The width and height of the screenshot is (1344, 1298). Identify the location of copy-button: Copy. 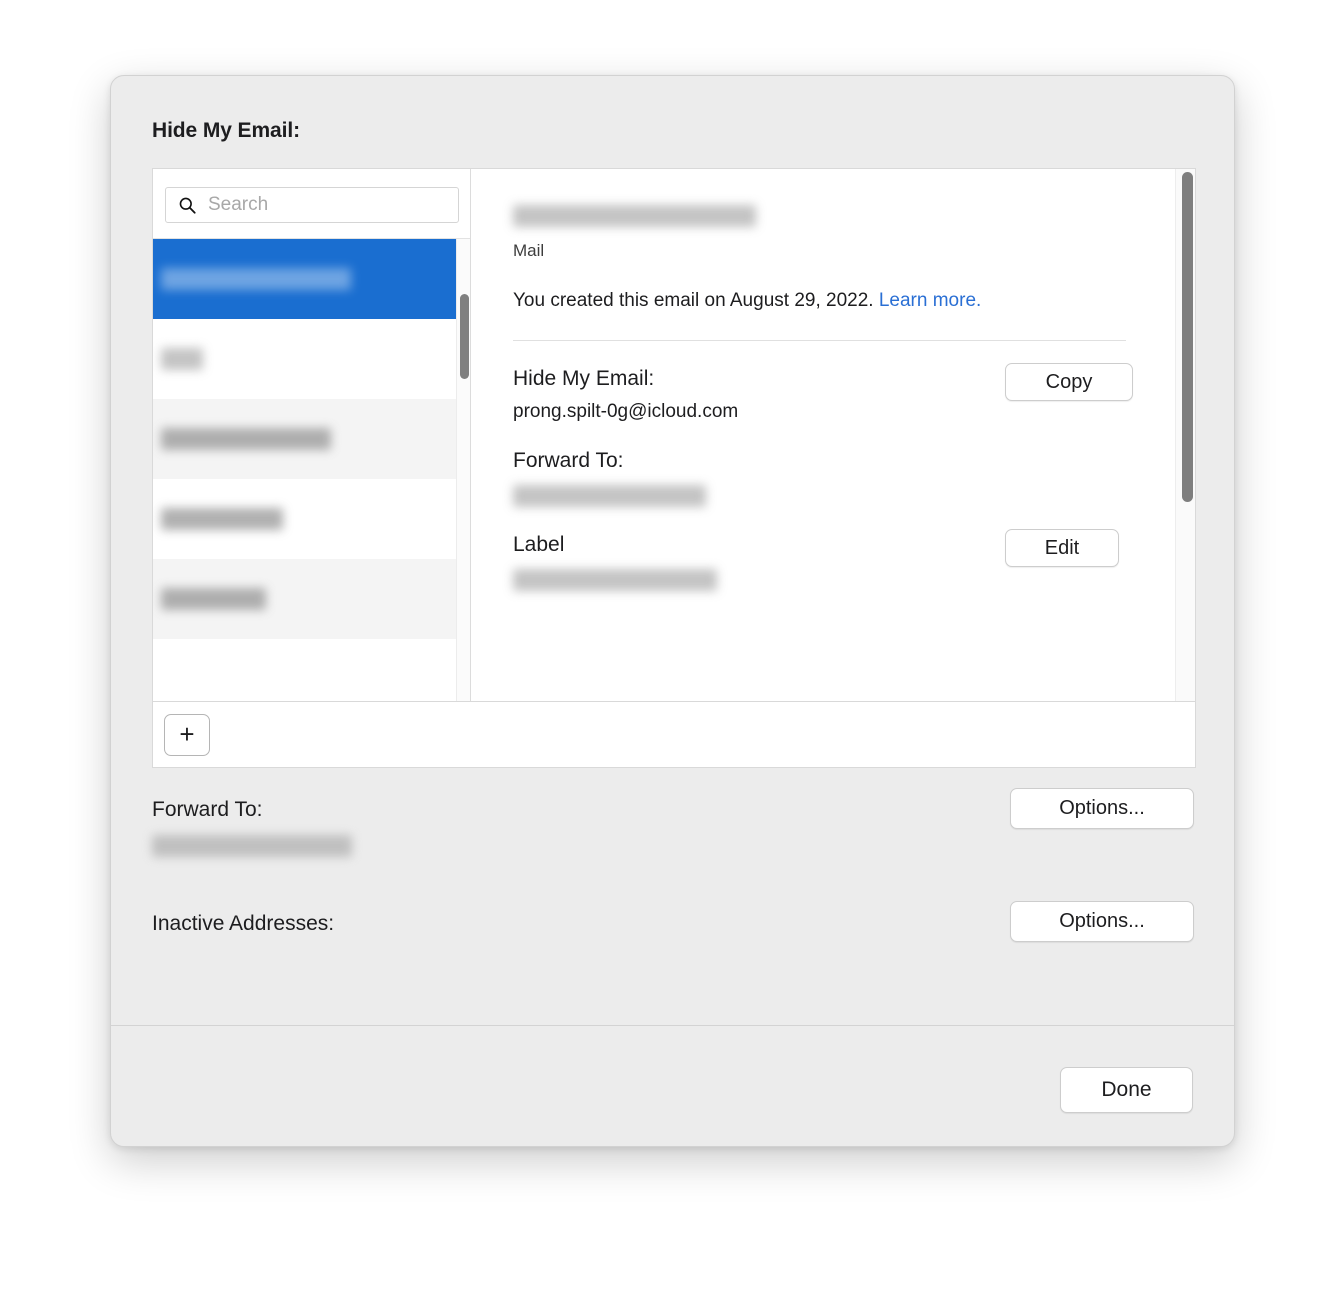
(1069, 381).